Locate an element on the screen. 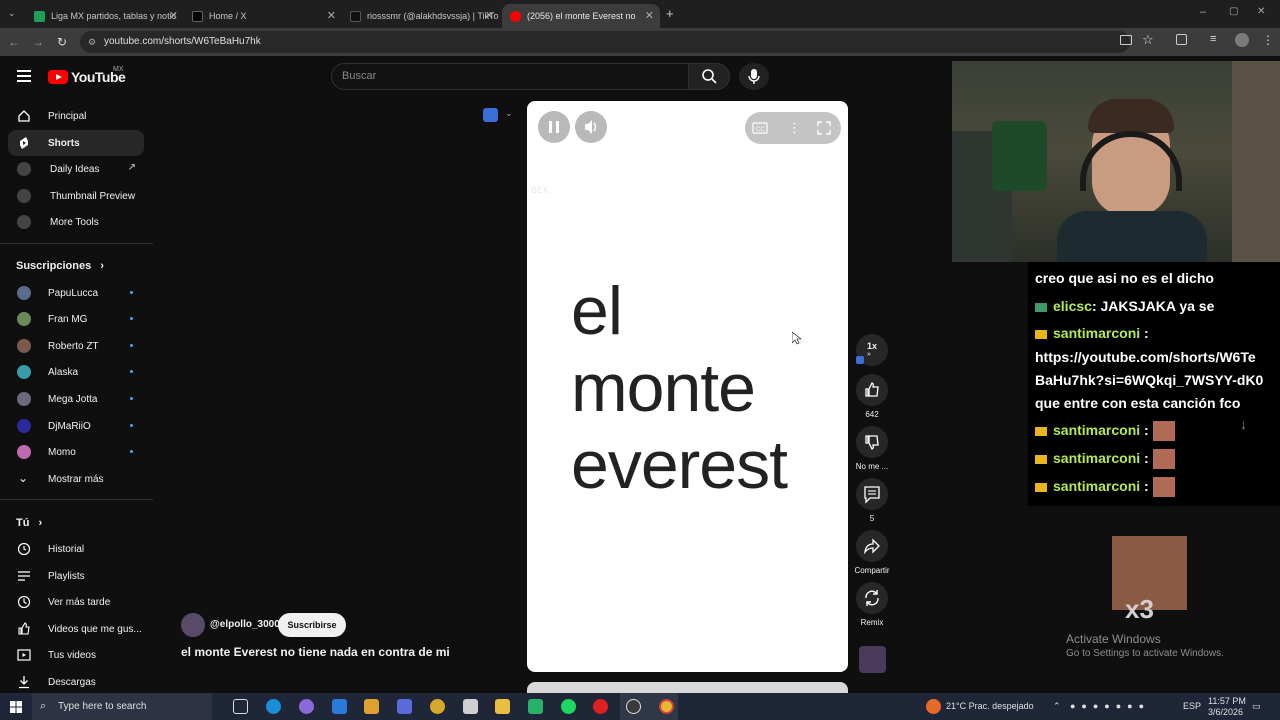 This screenshot has height=720, width=1280. player-controls-group: CC ⋮ is located at coordinates (793, 128).